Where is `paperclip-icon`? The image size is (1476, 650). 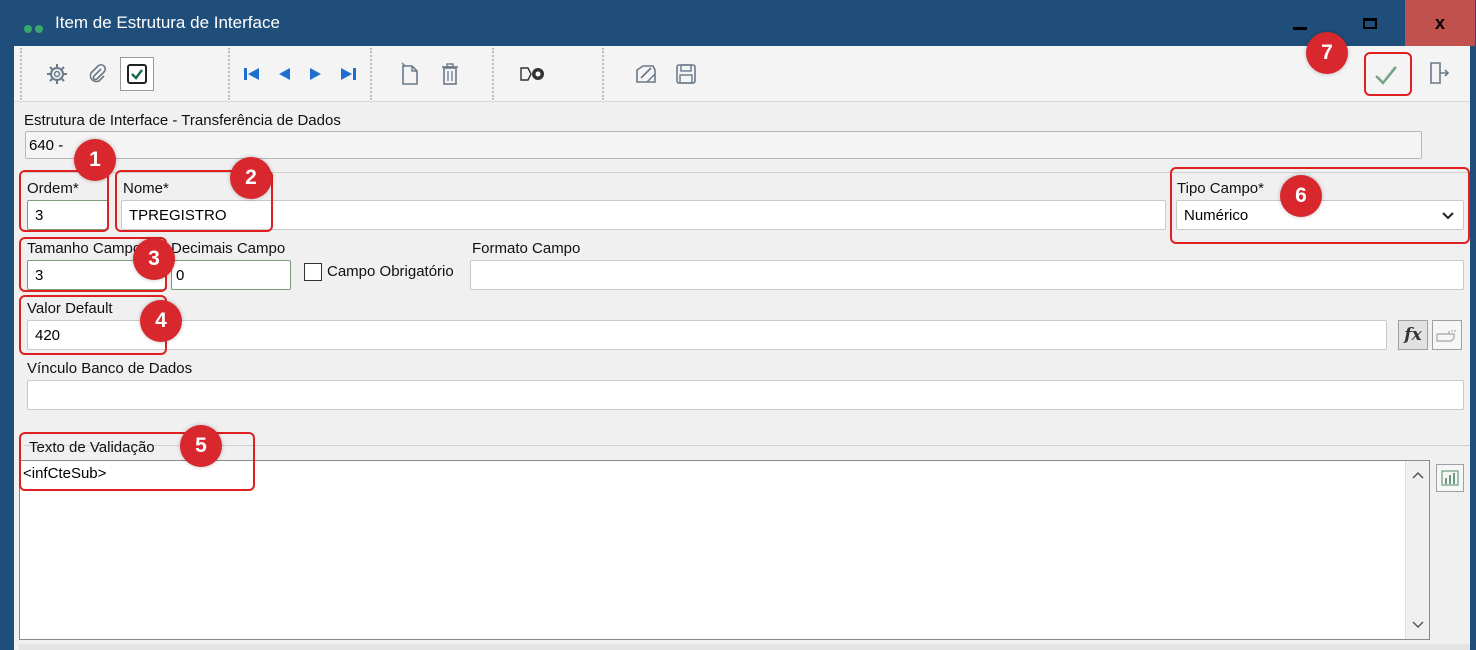 paperclip-icon is located at coordinates (98, 73).